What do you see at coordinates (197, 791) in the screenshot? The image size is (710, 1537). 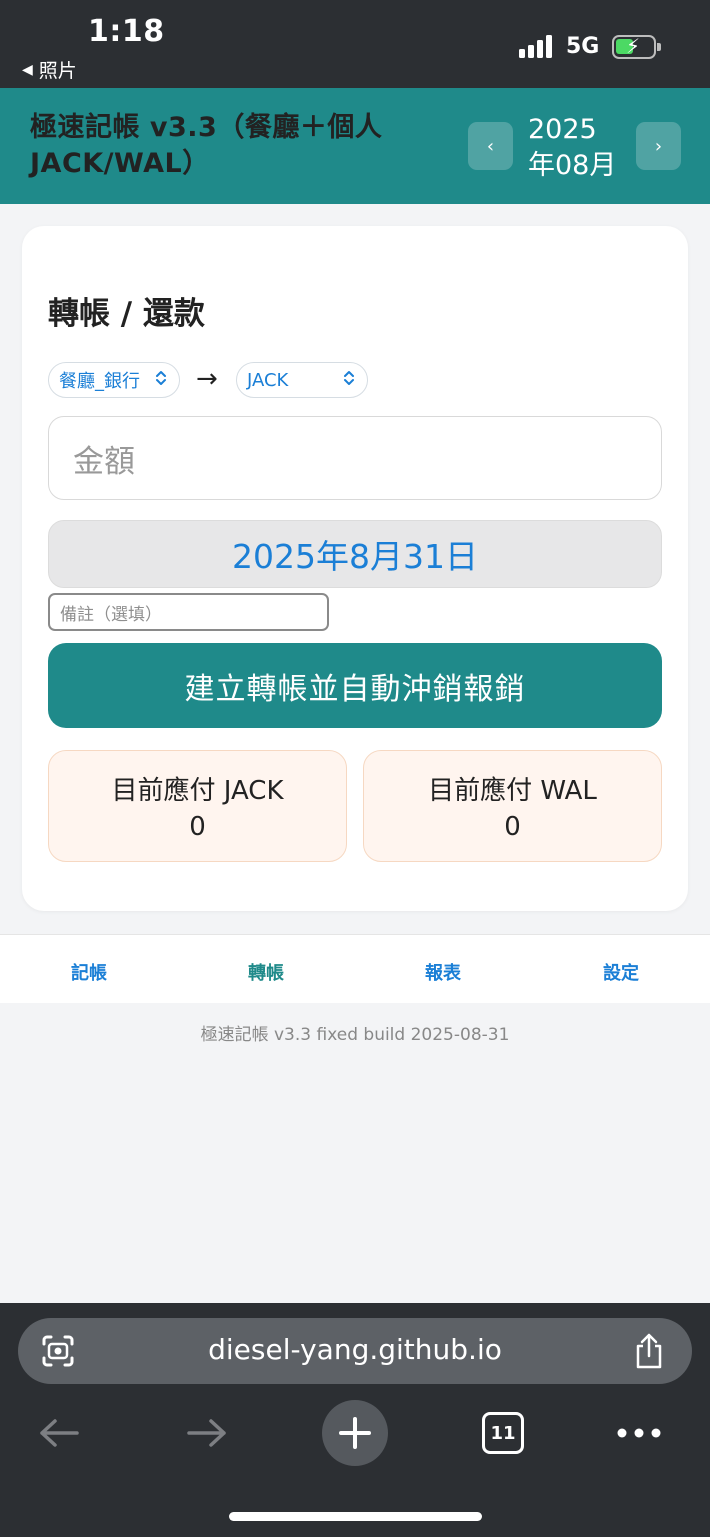 I see `payable-jack-label: 目前應付 JACK` at bounding box center [197, 791].